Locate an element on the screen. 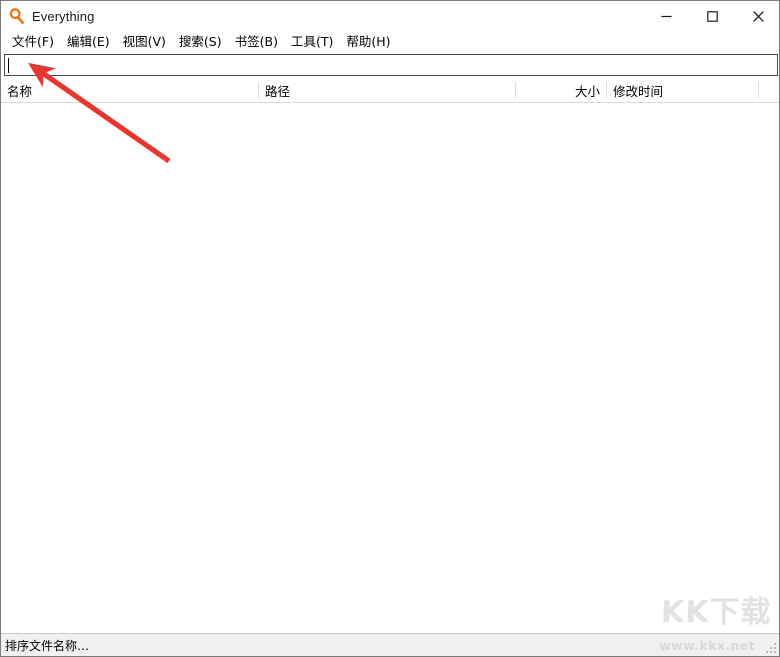 The image size is (780, 657). caption-button-group is located at coordinates (711, 16).